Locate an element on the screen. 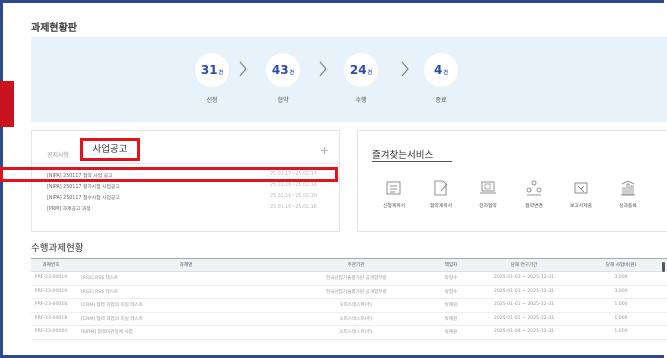 The image size is (667, 358). header-project-no: 과제번호 is located at coordinates (51, 265).